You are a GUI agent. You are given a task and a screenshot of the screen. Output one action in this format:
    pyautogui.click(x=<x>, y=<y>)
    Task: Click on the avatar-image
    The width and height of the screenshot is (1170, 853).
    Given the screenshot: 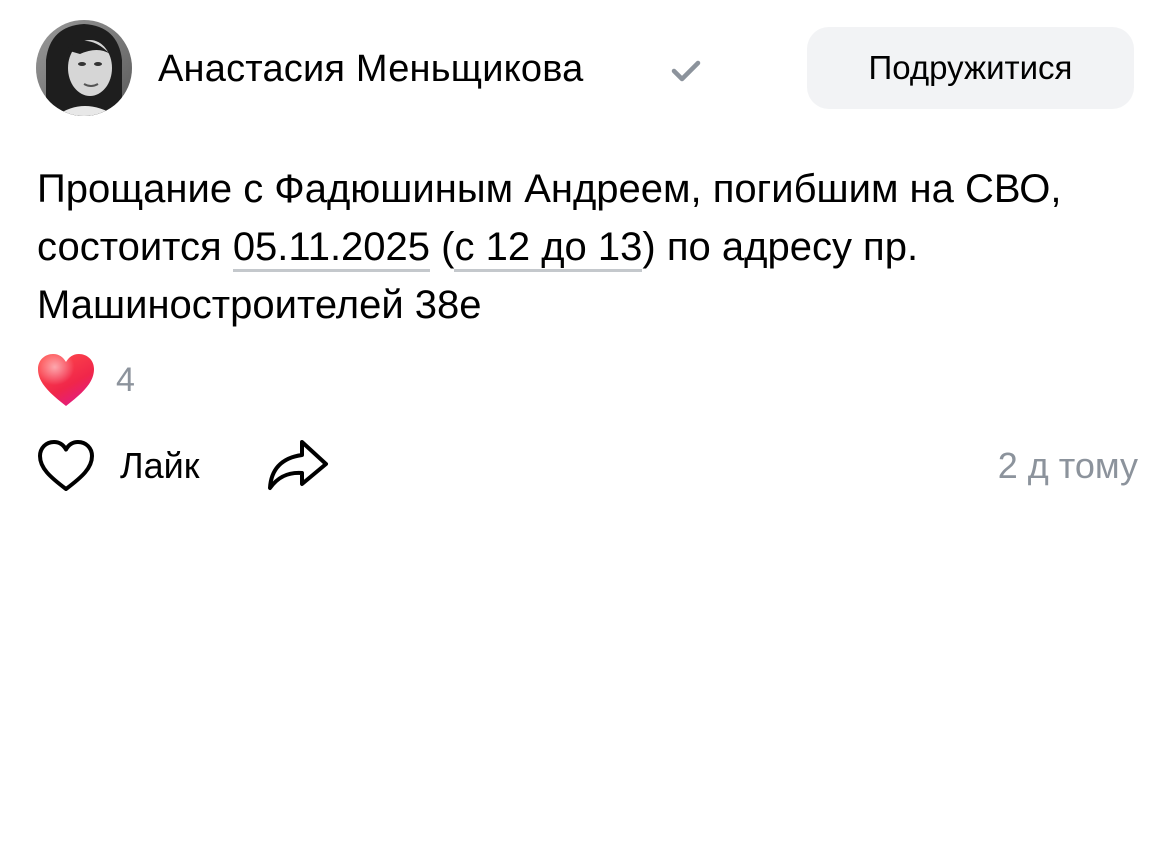 What is the action you would take?
    pyautogui.click(x=84, y=68)
    